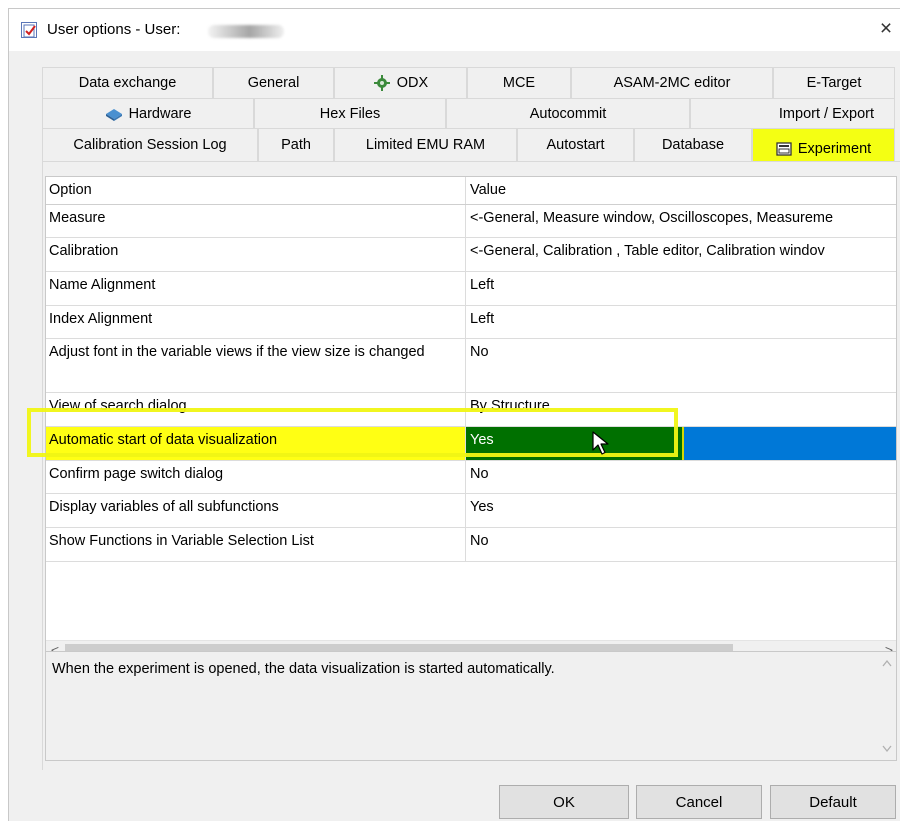  I want to click on tab-label: Import / Export, so click(826, 113).